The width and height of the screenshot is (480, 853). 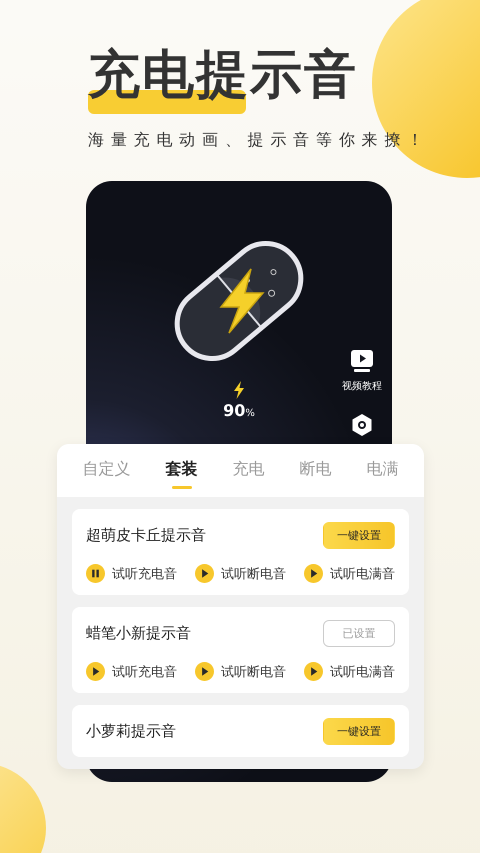 What do you see at coordinates (234, 410) in the screenshot?
I see `charge-percent: 90` at bounding box center [234, 410].